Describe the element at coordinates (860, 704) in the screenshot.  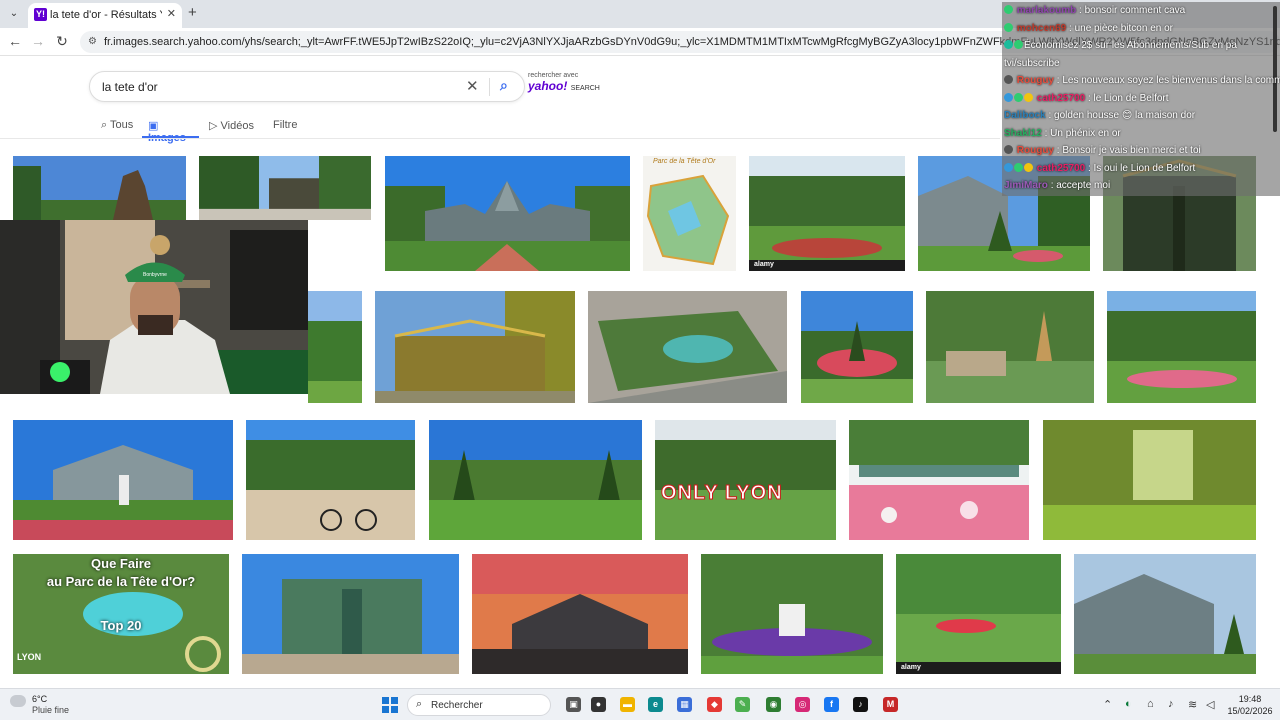
I see `tiktok-icon: ♪` at that location.